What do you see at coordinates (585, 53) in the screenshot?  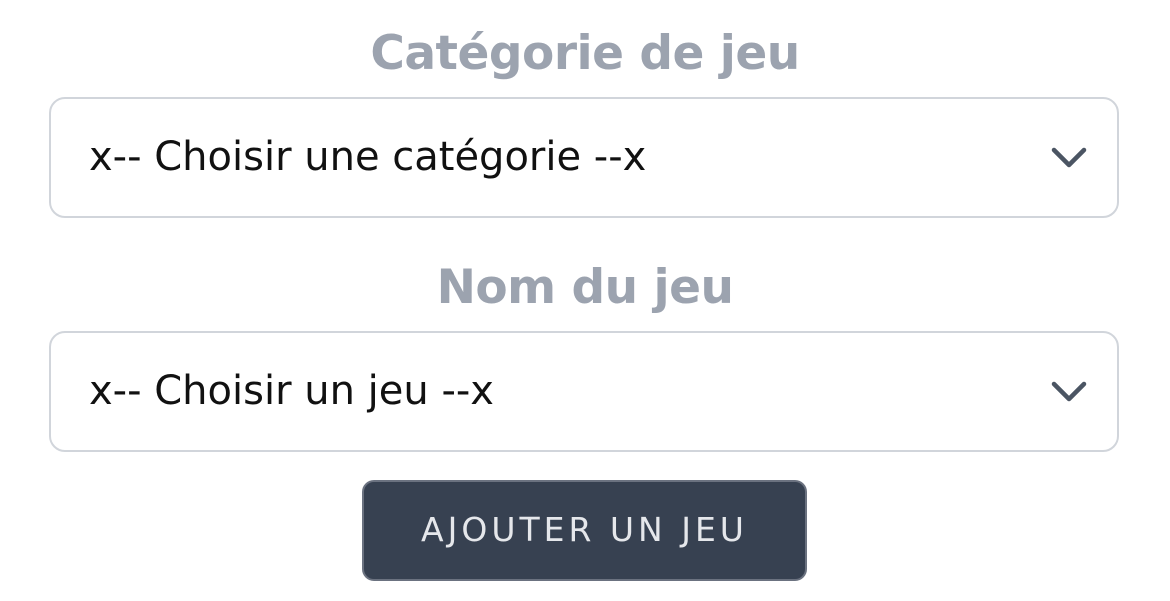 I see `category-label: Catégorie de jeu` at bounding box center [585, 53].